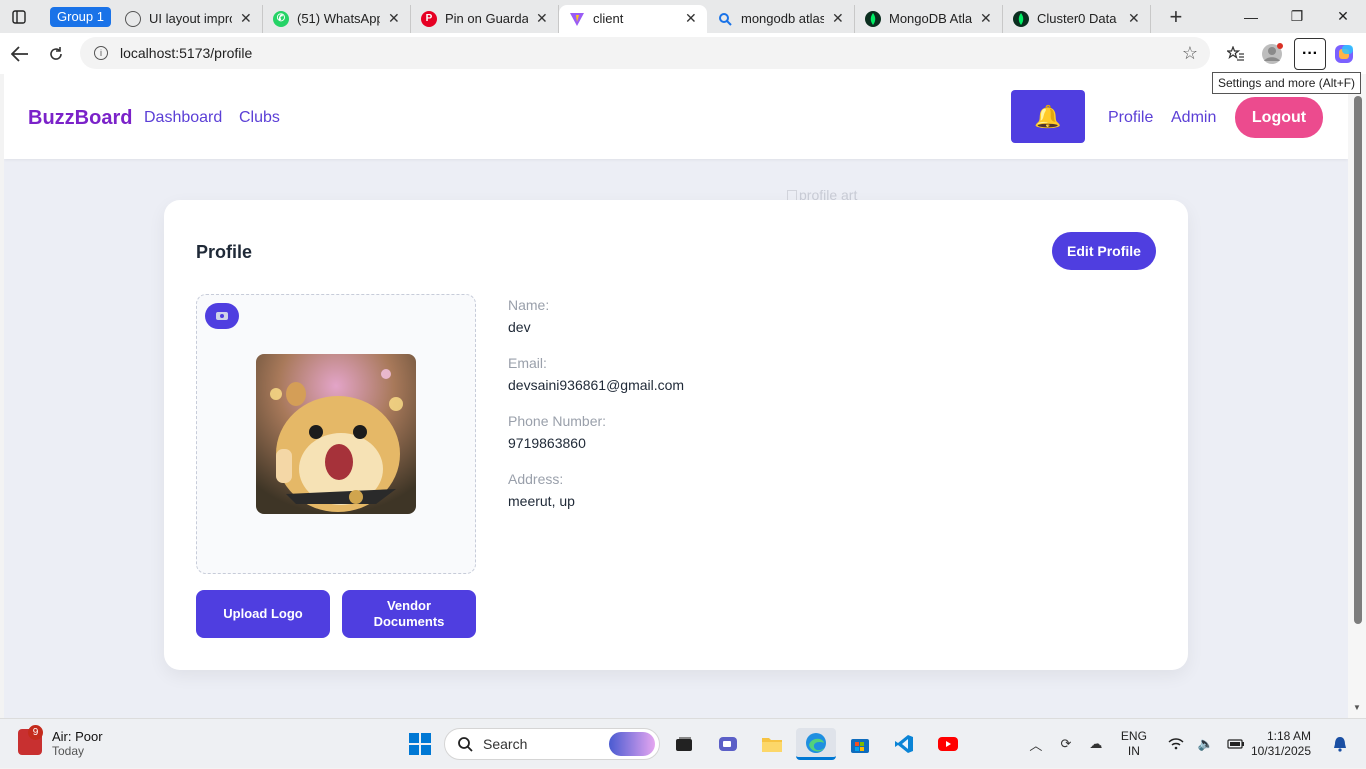 The image size is (1366, 769). Describe the element at coordinates (1280, 751) in the screenshot. I see `clock-date: 10/31/2025` at that location.